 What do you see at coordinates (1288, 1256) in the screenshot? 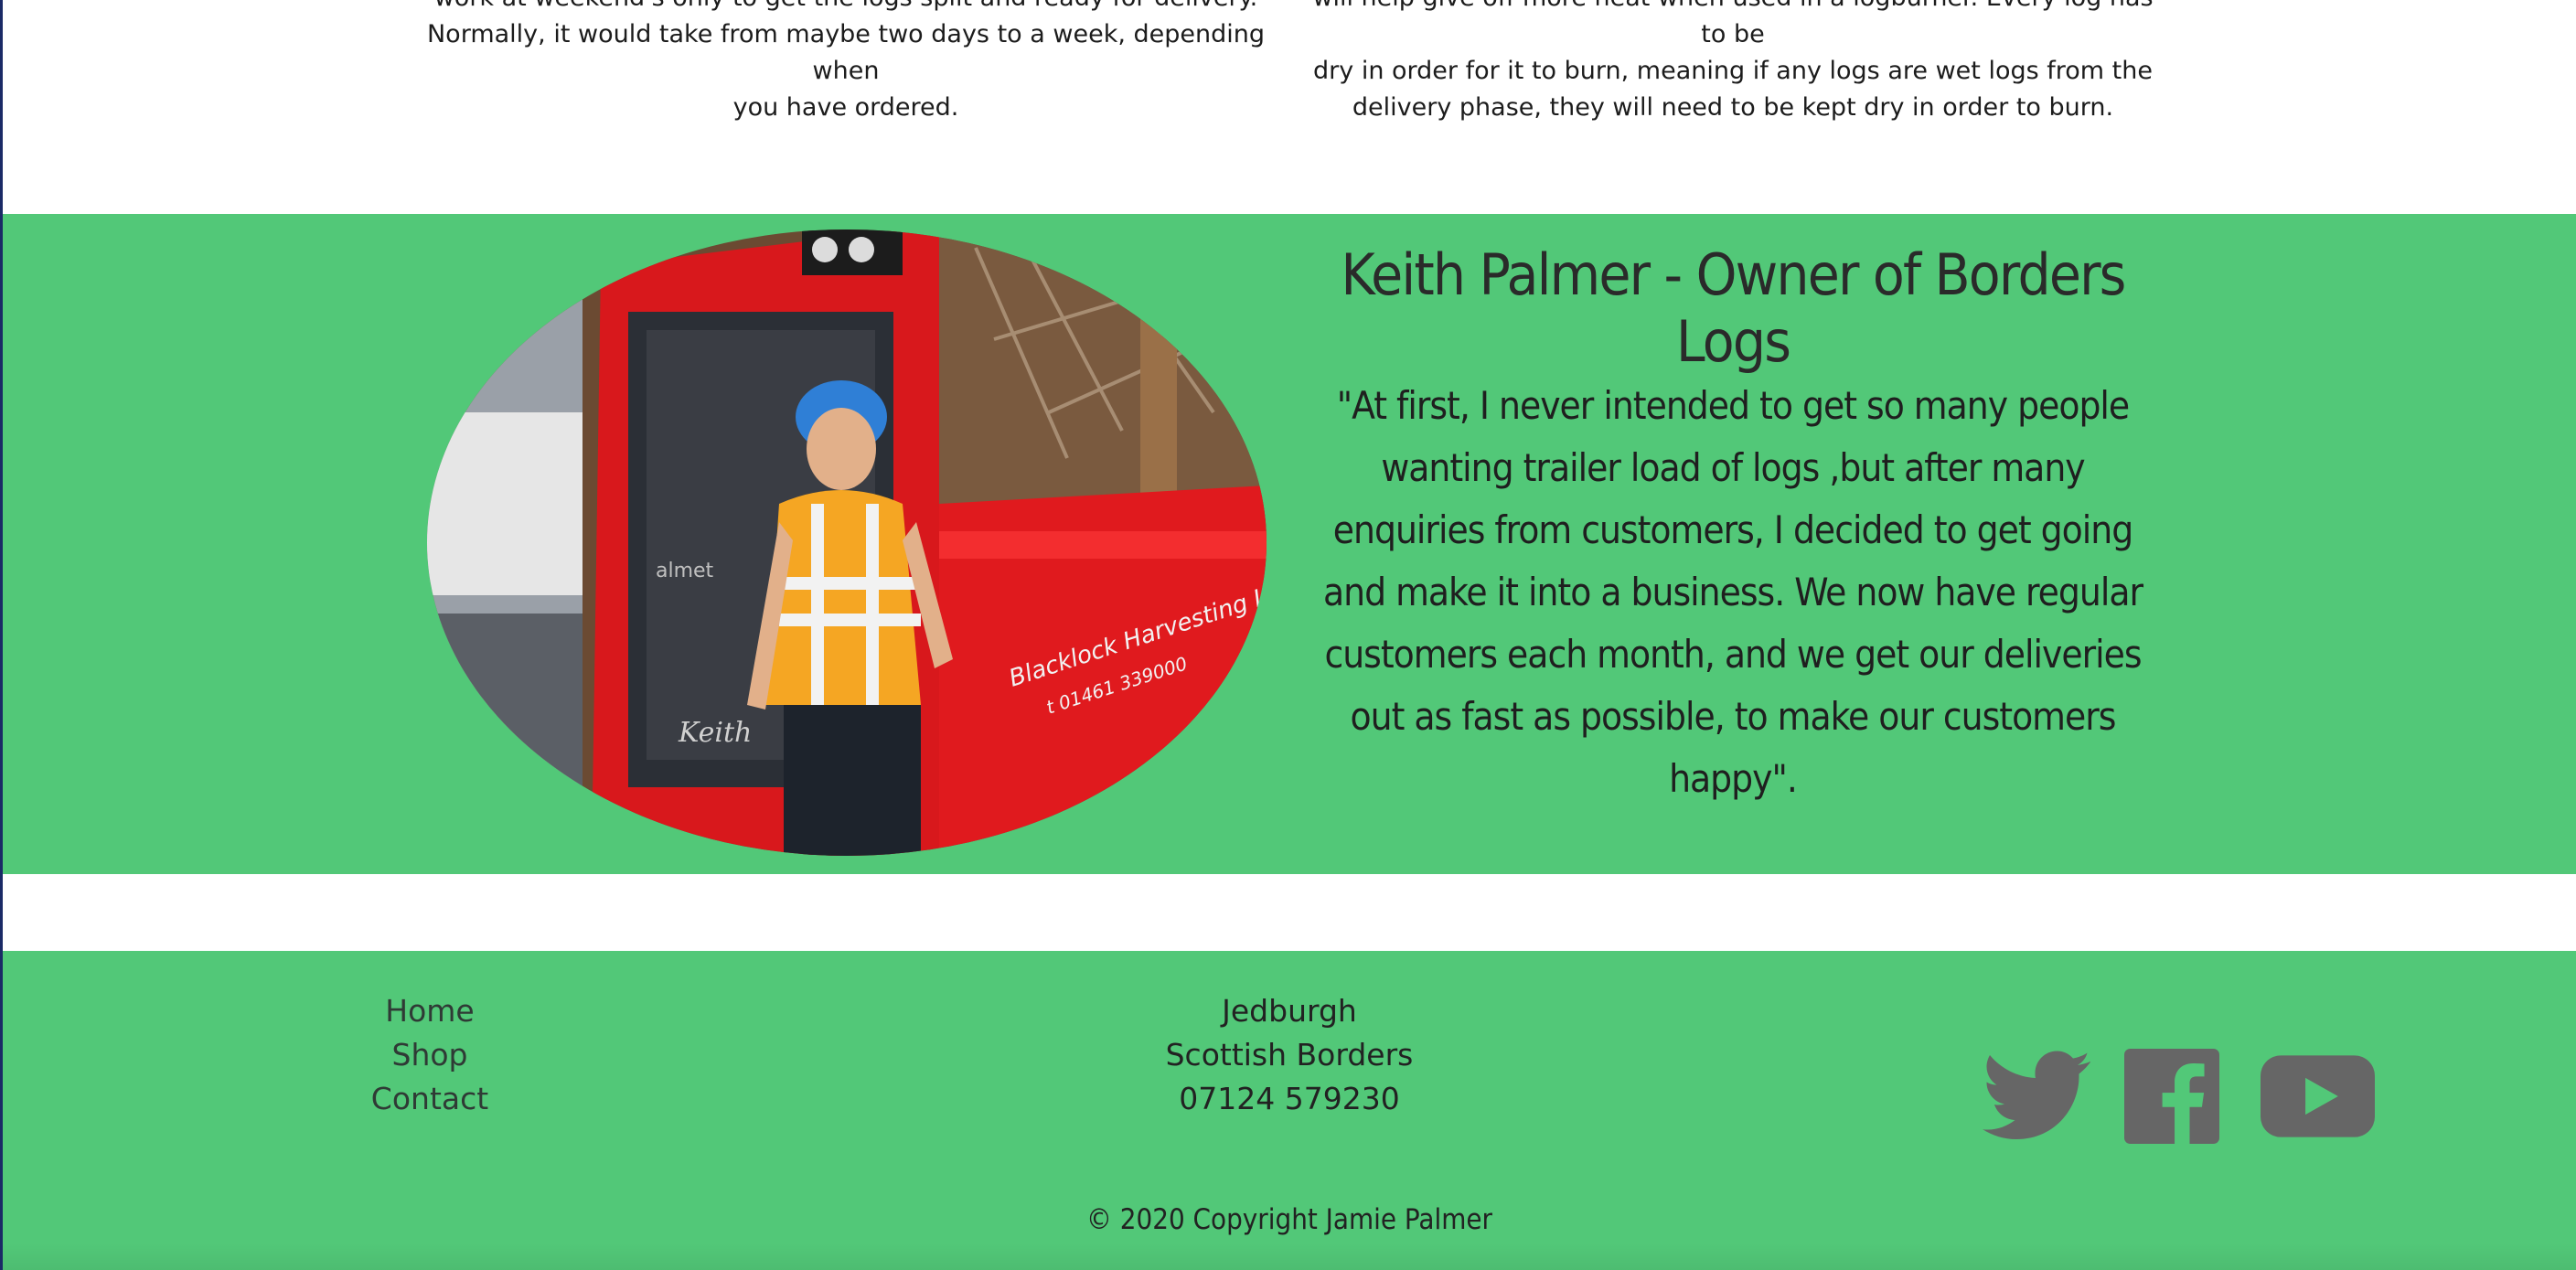
I see `footer-shadow` at bounding box center [1288, 1256].